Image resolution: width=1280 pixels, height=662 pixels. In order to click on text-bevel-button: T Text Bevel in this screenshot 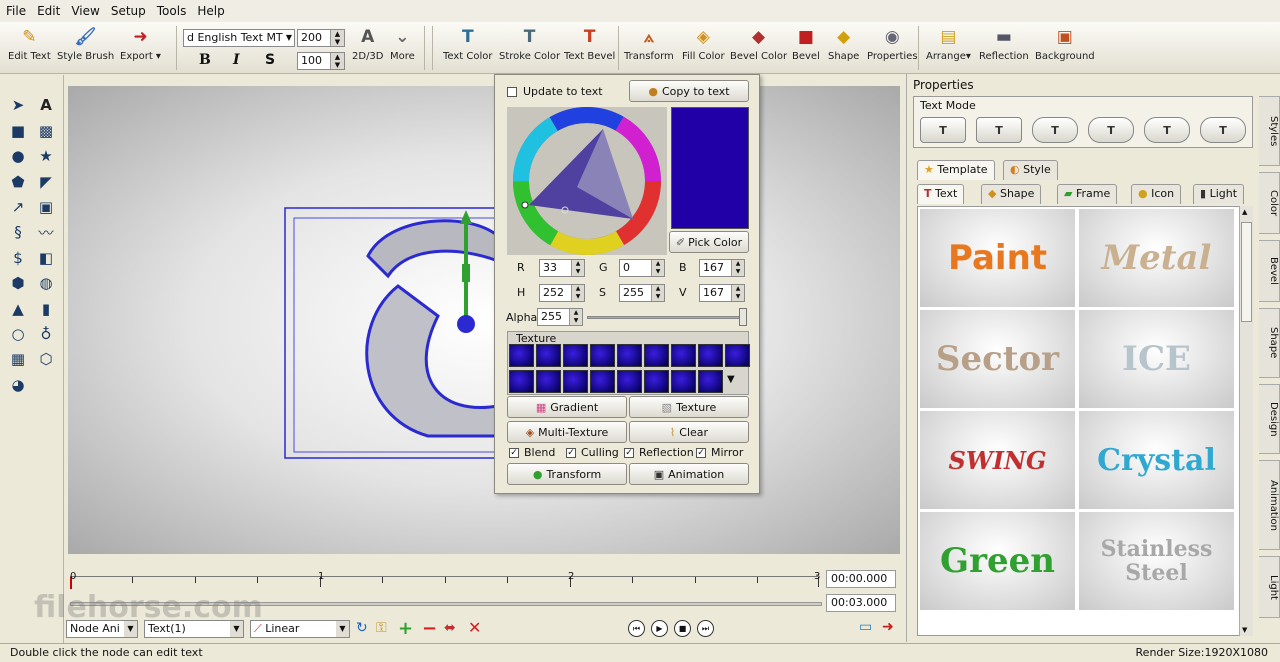, I will do `click(589, 44)`.